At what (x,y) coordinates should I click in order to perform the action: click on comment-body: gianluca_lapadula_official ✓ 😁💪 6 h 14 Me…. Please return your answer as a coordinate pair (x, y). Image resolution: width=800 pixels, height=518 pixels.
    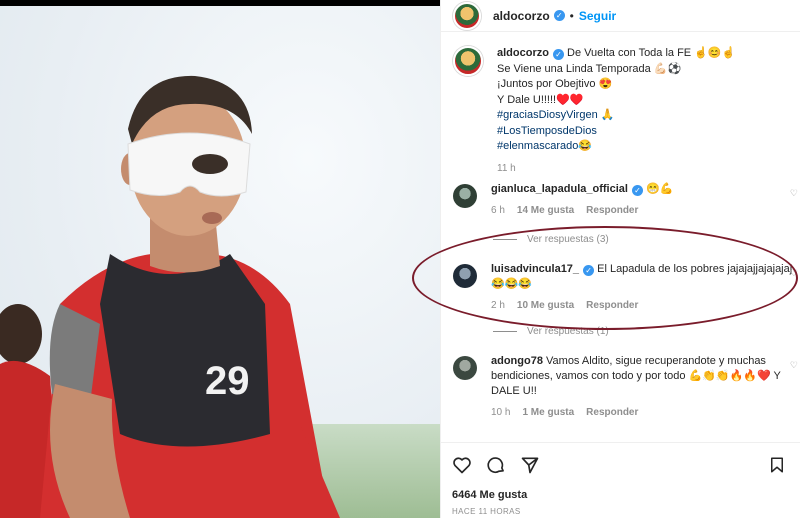
    Looking at the image, I should click on (582, 200).